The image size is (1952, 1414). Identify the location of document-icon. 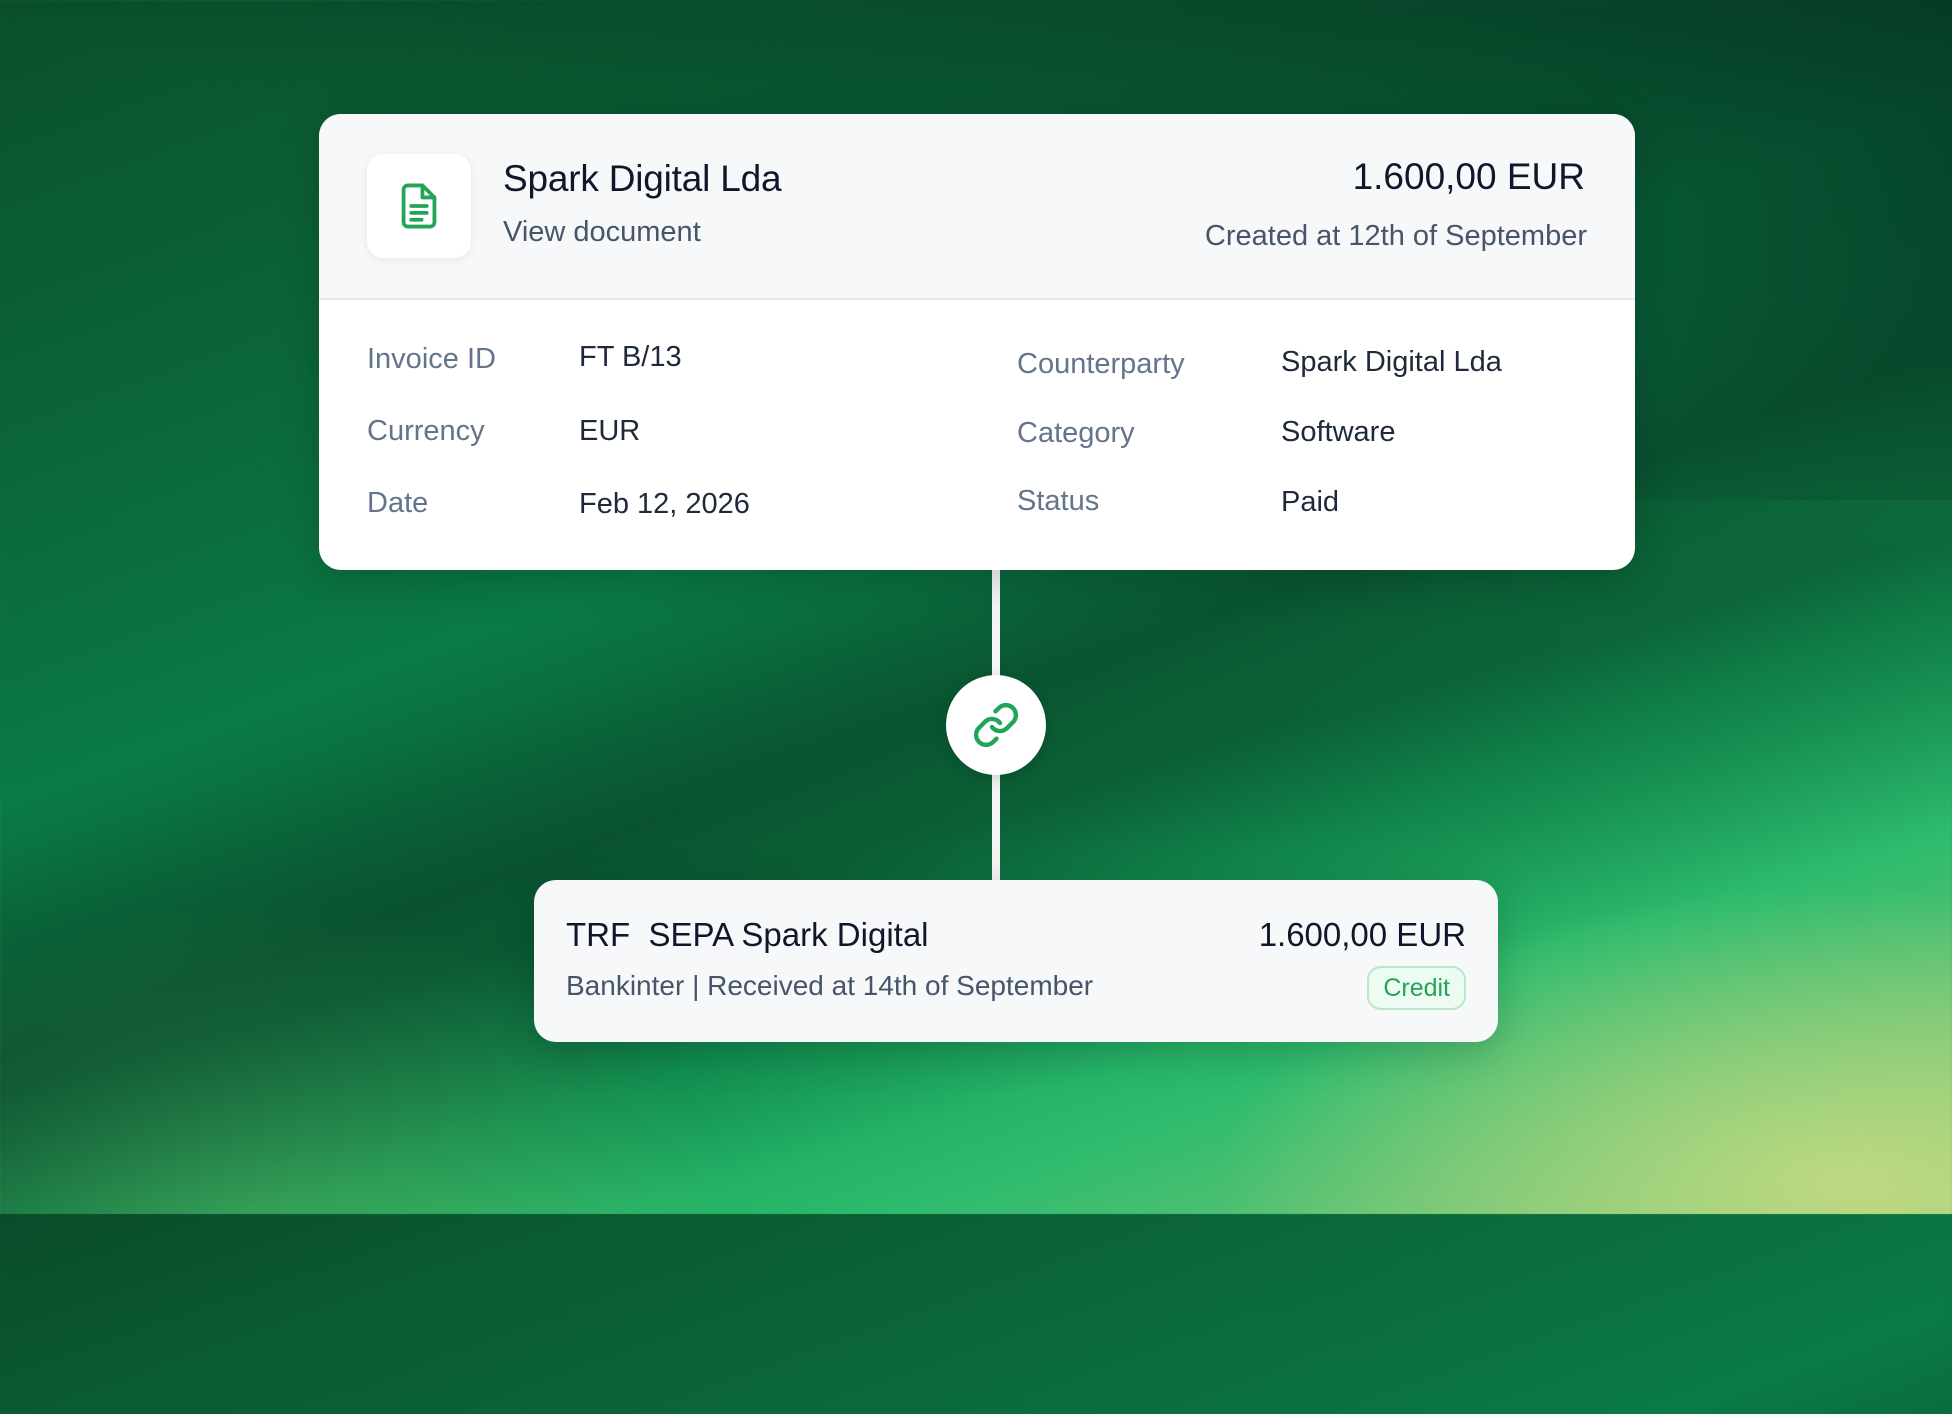
(419, 206).